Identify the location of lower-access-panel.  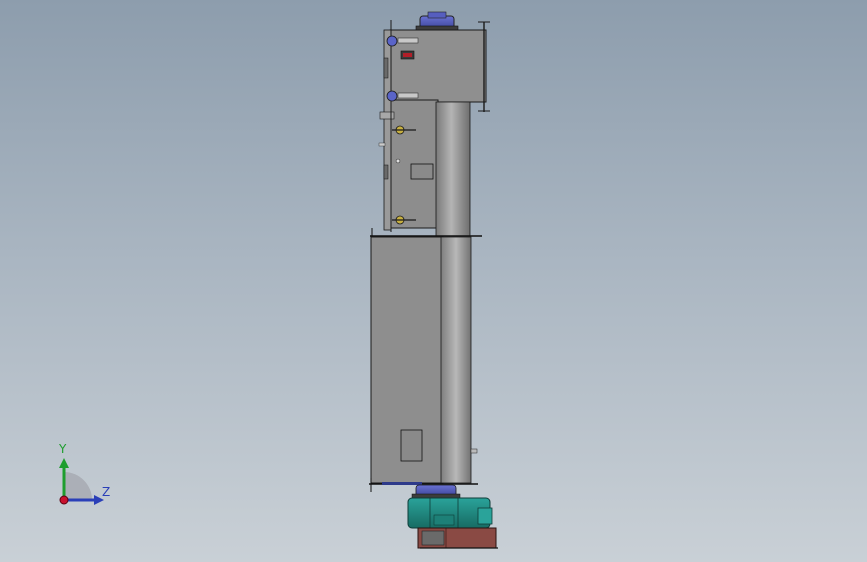
(411, 445).